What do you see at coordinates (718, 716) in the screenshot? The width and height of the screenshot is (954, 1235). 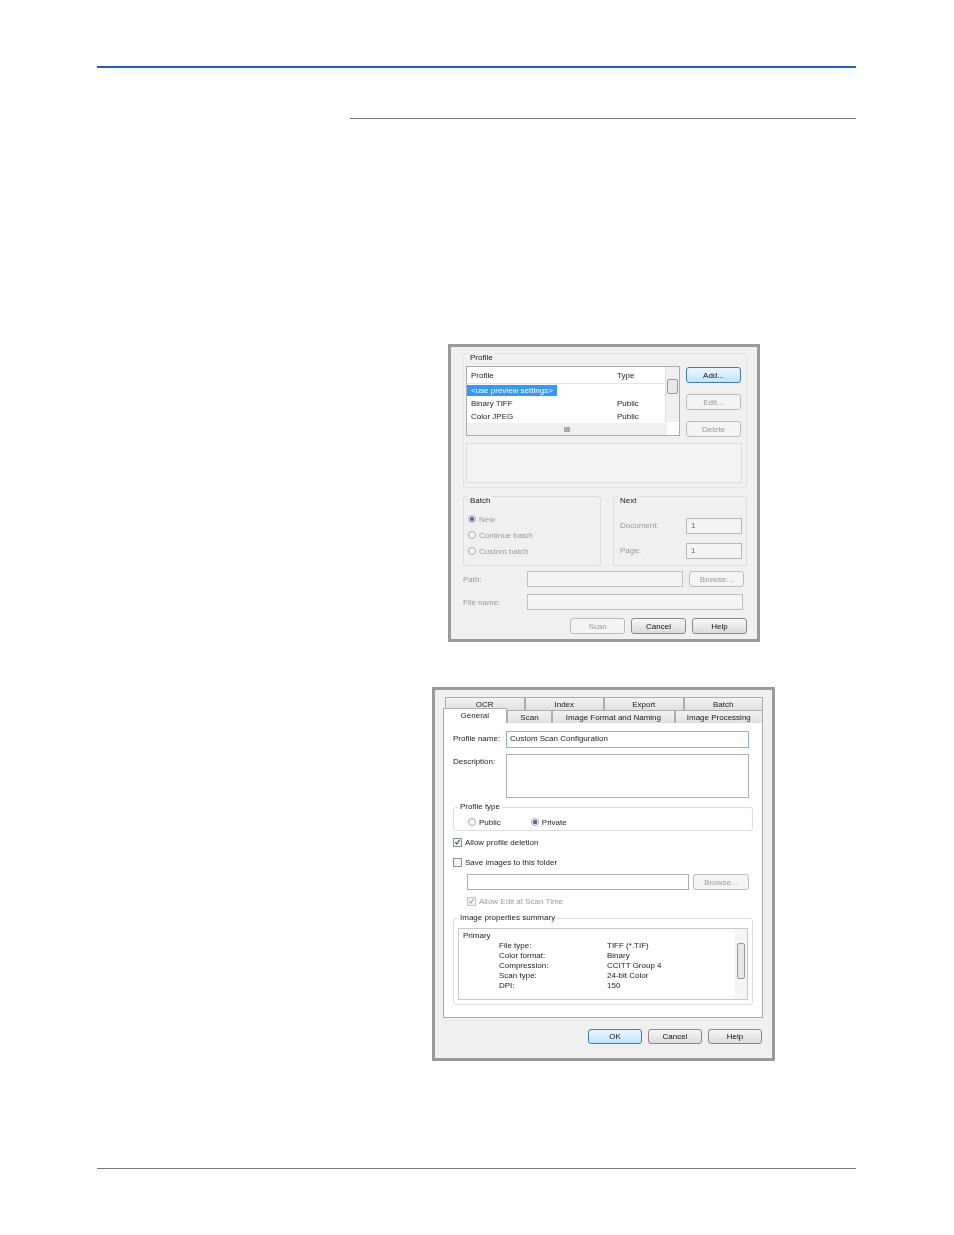 I see `tab: Image Processing` at bounding box center [718, 716].